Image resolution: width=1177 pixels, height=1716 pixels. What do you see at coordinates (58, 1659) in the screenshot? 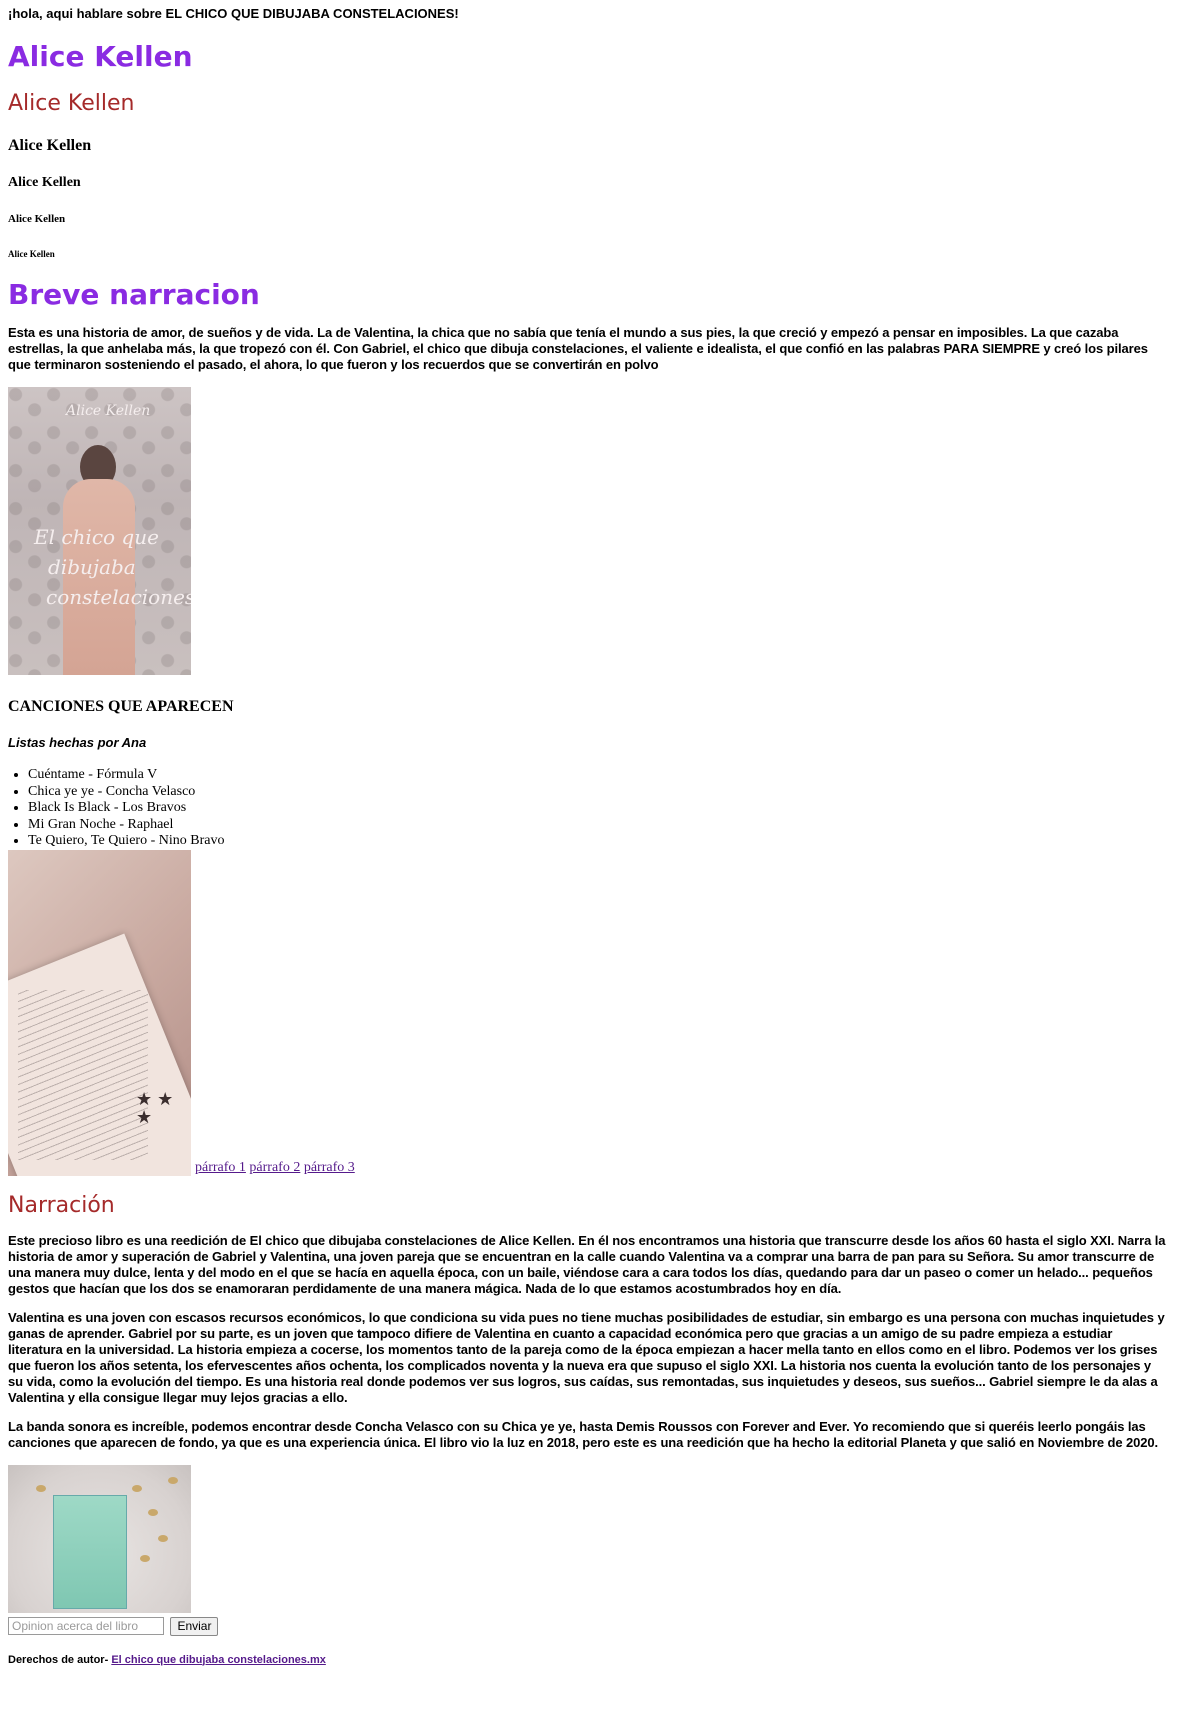
I see `footer-label: Derechos de autor-` at bounding box center [58, 1659].